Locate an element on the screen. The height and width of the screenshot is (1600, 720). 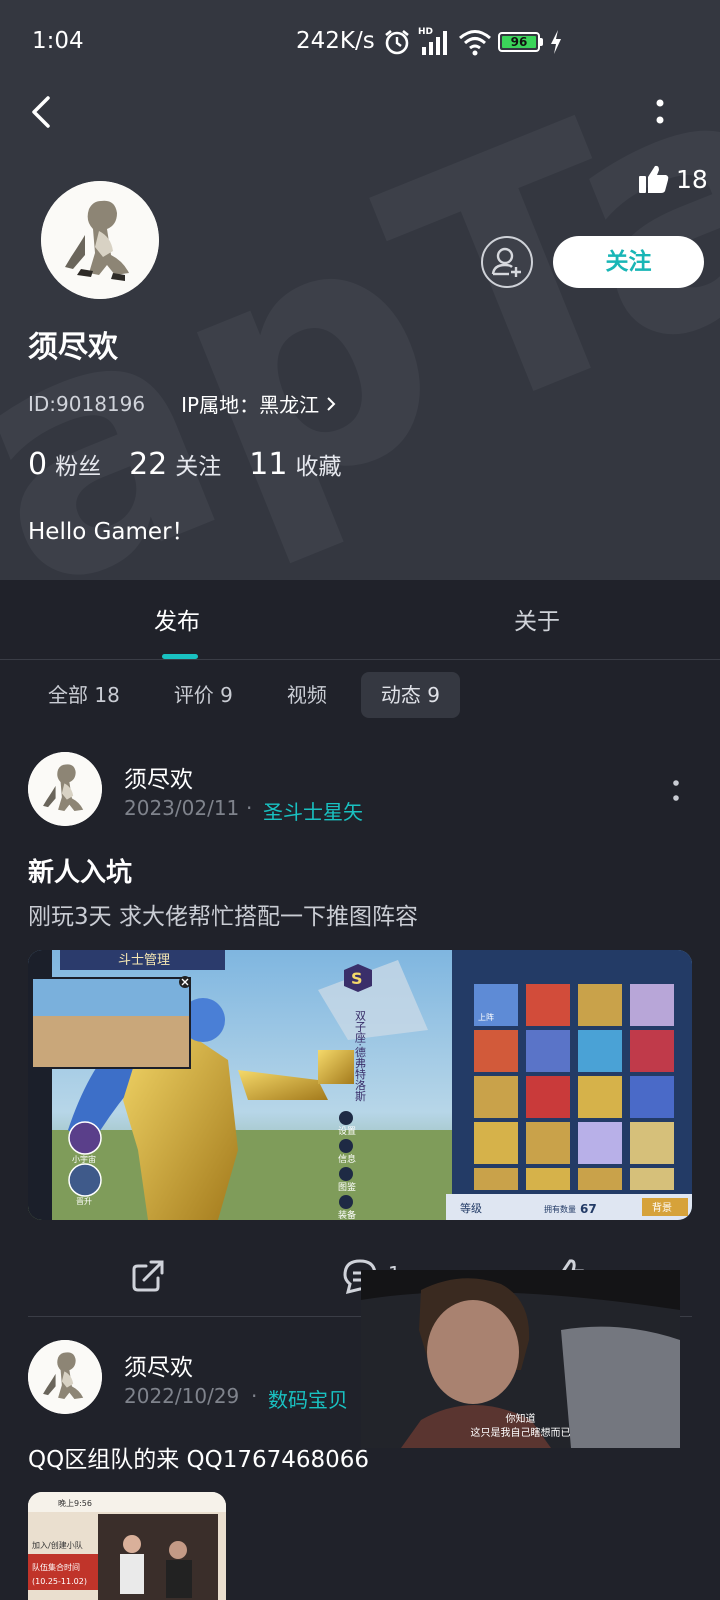
status-icons: HD 96 is located at coordinates (472, 42).